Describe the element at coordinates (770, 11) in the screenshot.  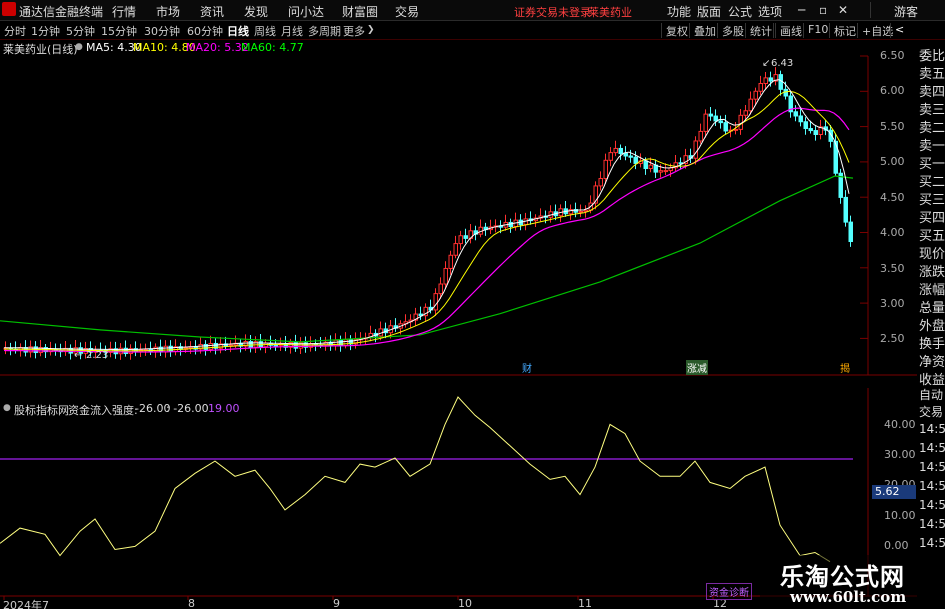
I see `menu-xuanxiang: 选项` at that location.